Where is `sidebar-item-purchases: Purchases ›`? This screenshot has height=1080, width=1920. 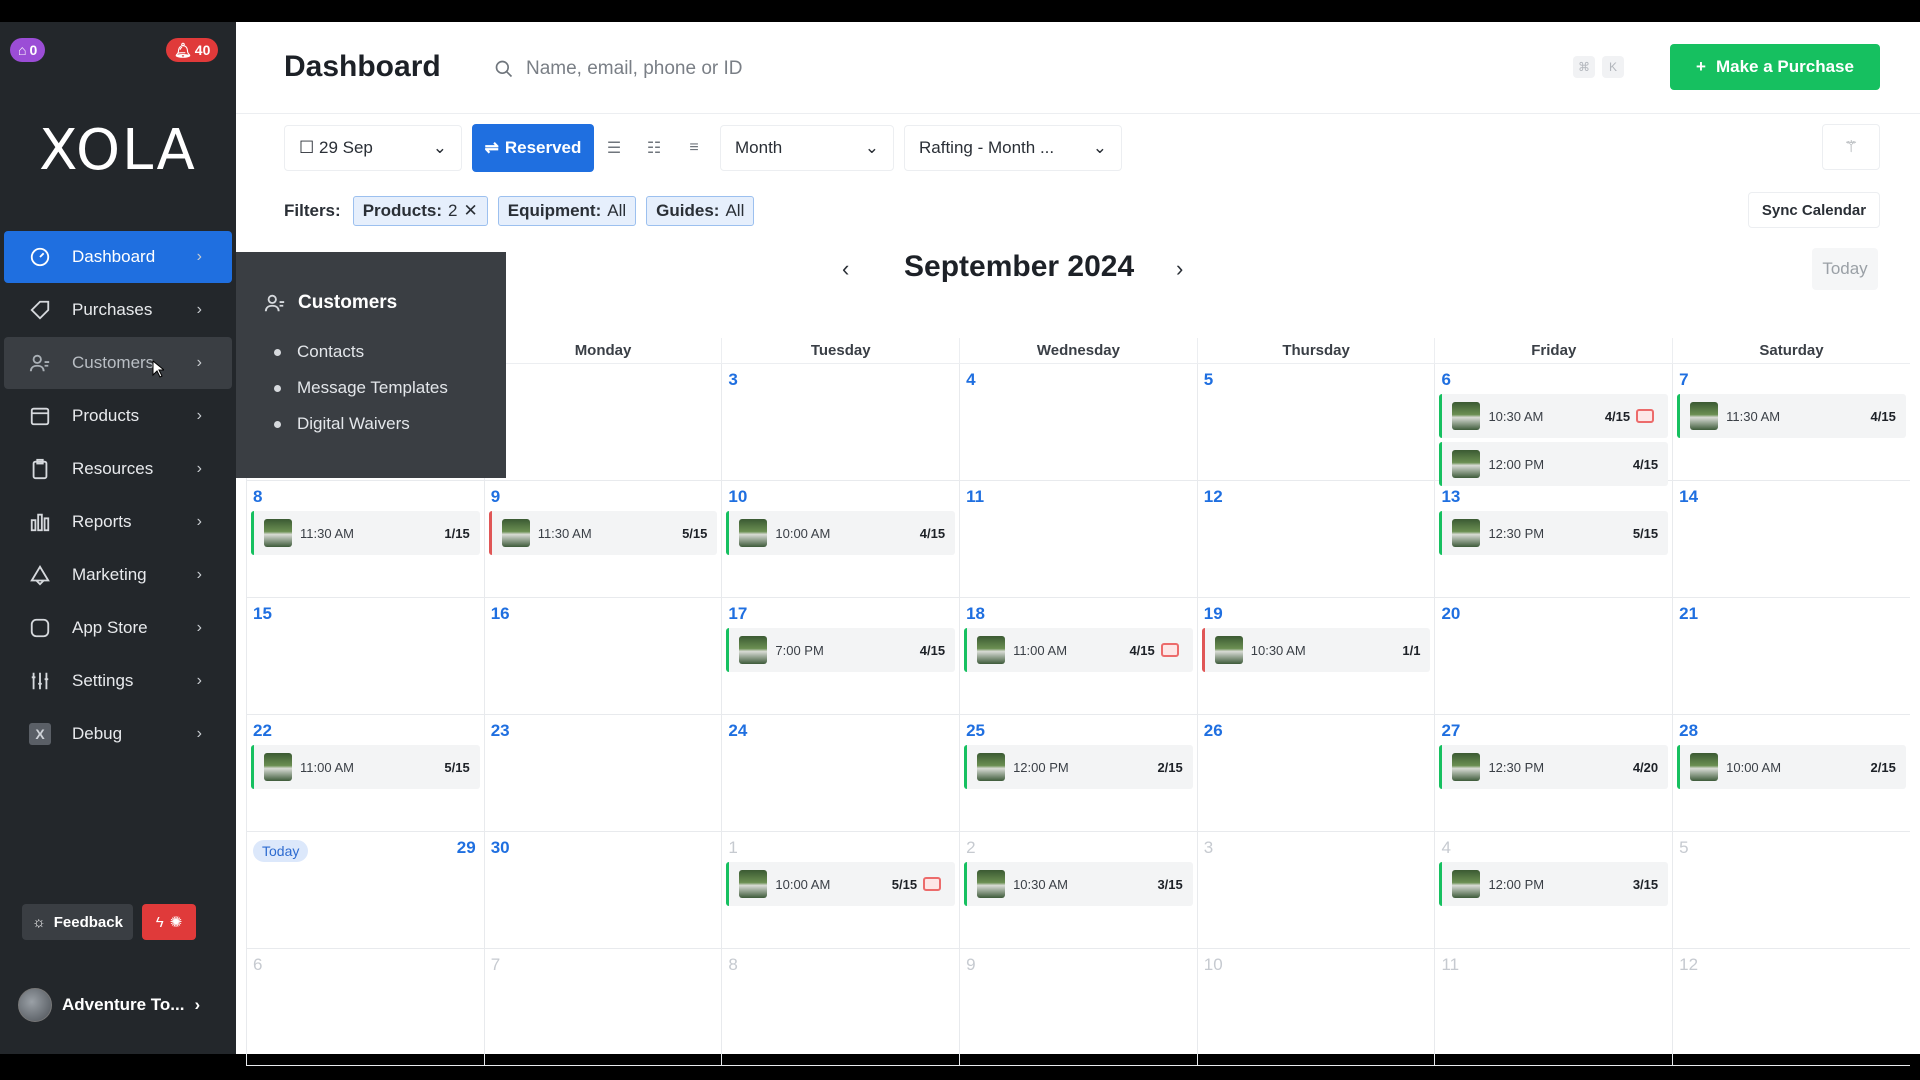
sidebar-item-purchases: Purchases › is located at coordinates (118, 310).